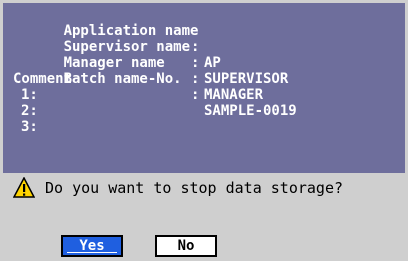 This screenshot has width=412, height=261. I want to click on field-value: SAMPLE-0019, so click(250, 111).